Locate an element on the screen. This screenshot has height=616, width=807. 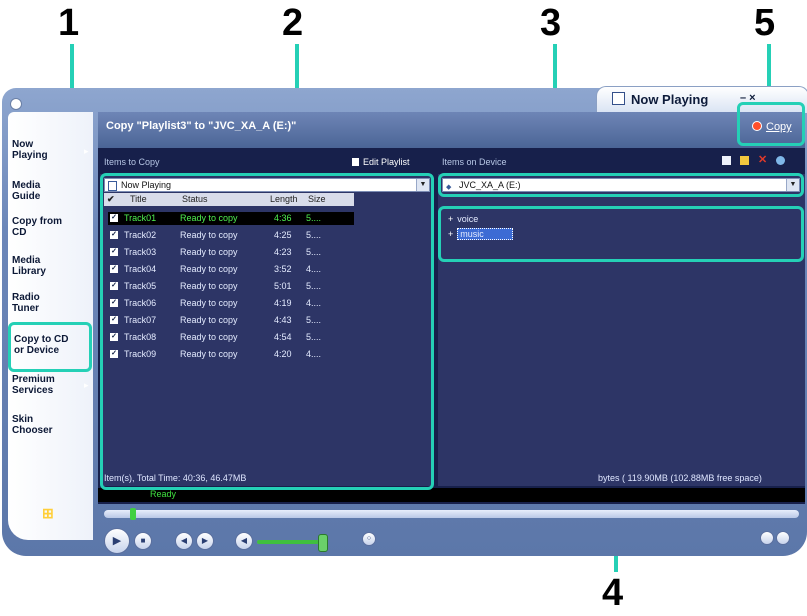
shuffle-icon: ○ is located at coordinates (369, 539).